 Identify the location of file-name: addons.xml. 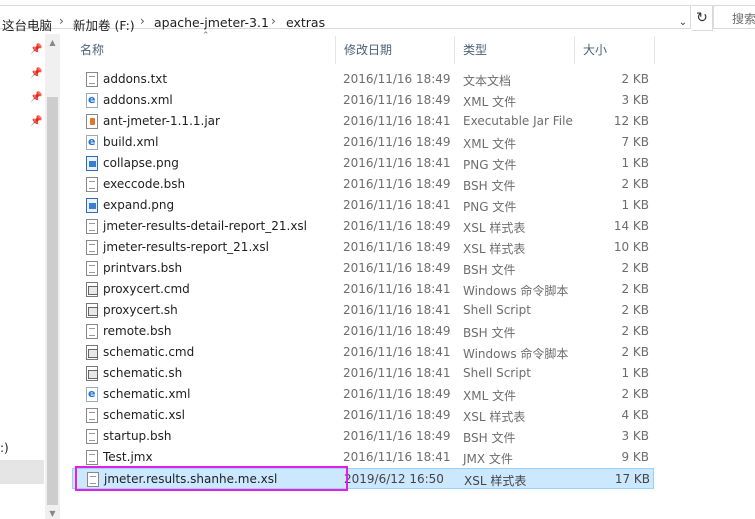
(138, 100).